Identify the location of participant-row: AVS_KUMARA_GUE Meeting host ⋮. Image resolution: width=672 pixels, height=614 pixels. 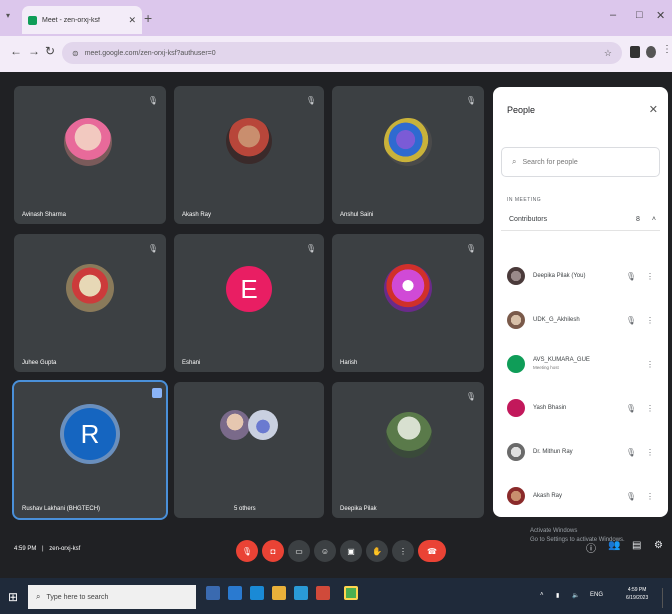
(580, 364).